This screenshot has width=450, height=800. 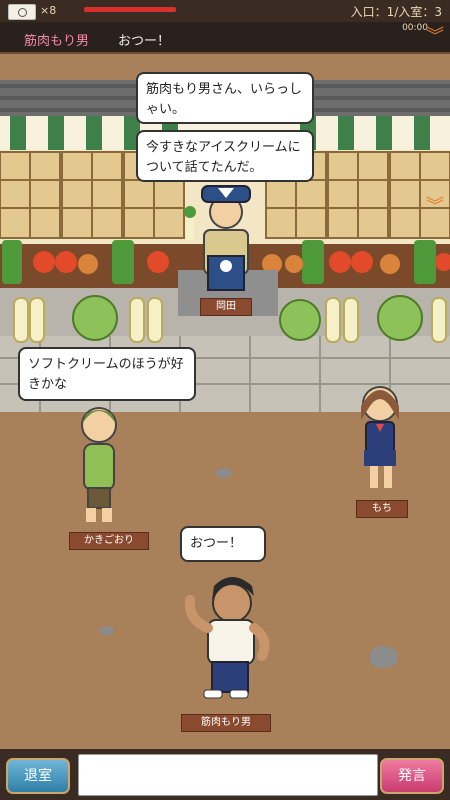 I want to click on speech-bubble-okada-1: 筋肉もり男さん、いらっしゃい。, so click(x=225, y=98).